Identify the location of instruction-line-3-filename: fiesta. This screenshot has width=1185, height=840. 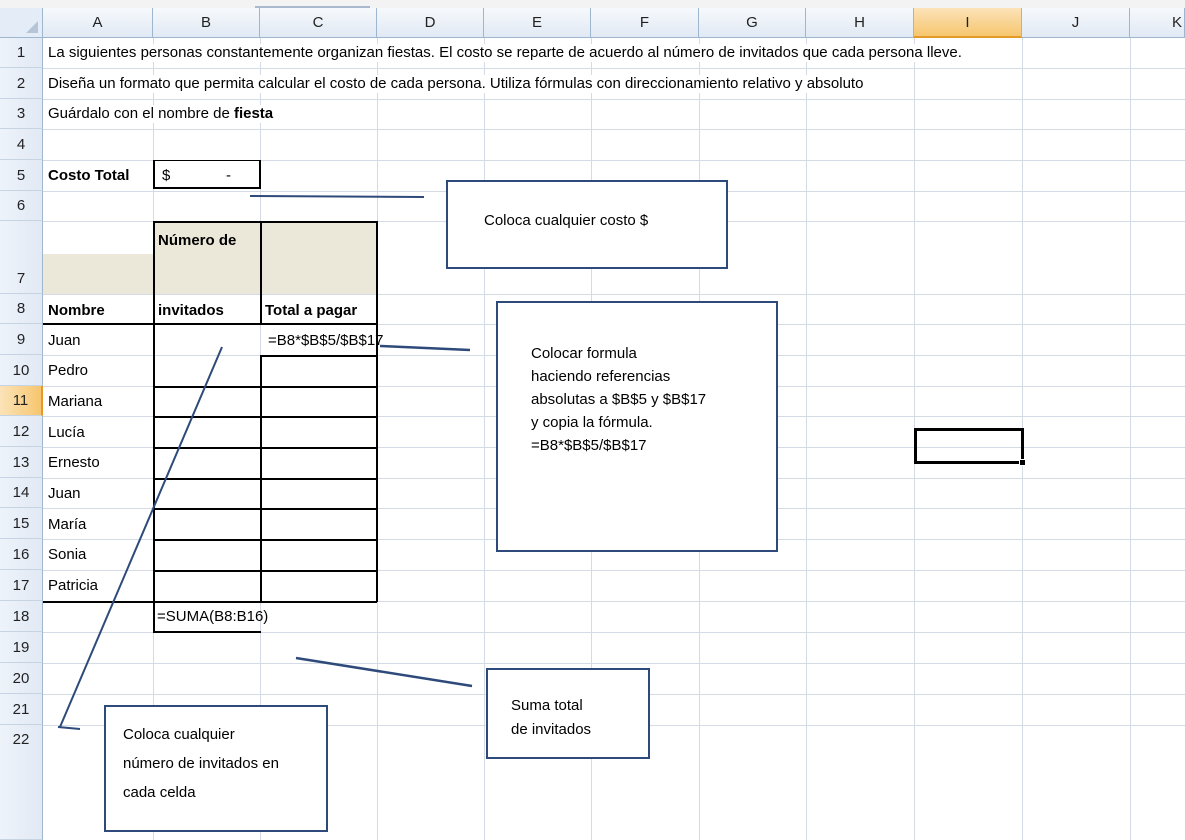
(253, 113).